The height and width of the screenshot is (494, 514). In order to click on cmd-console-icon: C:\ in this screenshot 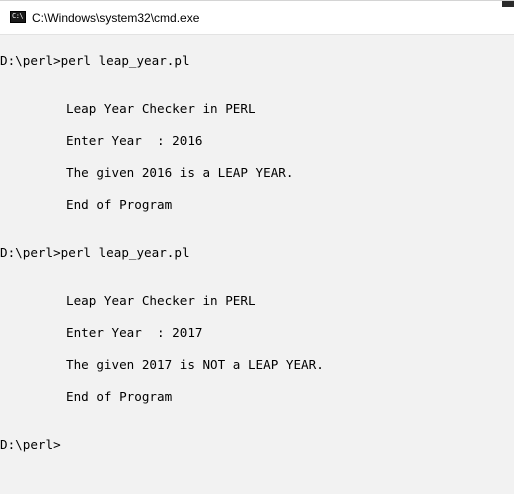, I will do `click(18, 17)`.